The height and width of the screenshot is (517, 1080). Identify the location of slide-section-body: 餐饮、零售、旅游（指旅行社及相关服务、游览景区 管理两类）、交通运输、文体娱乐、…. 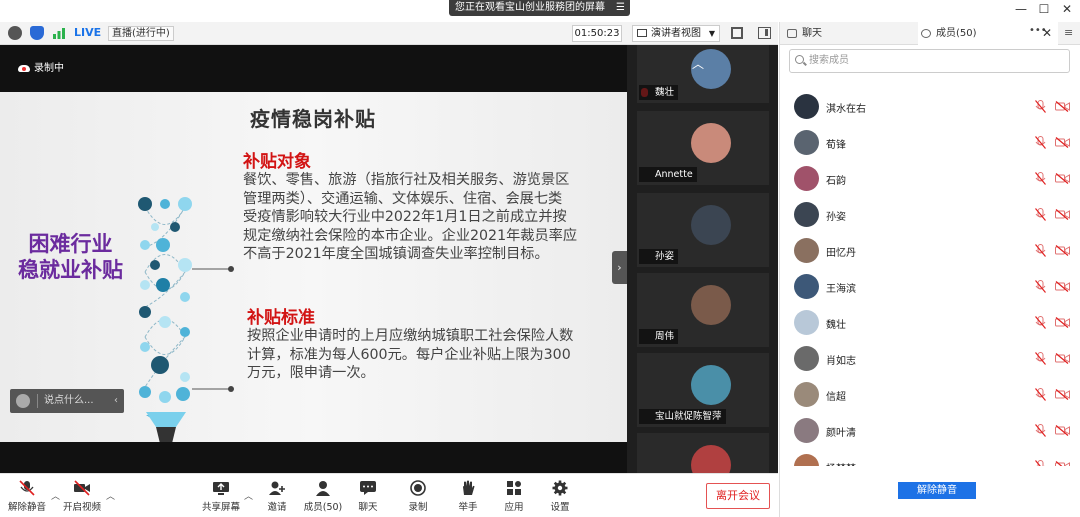
(430, 217).